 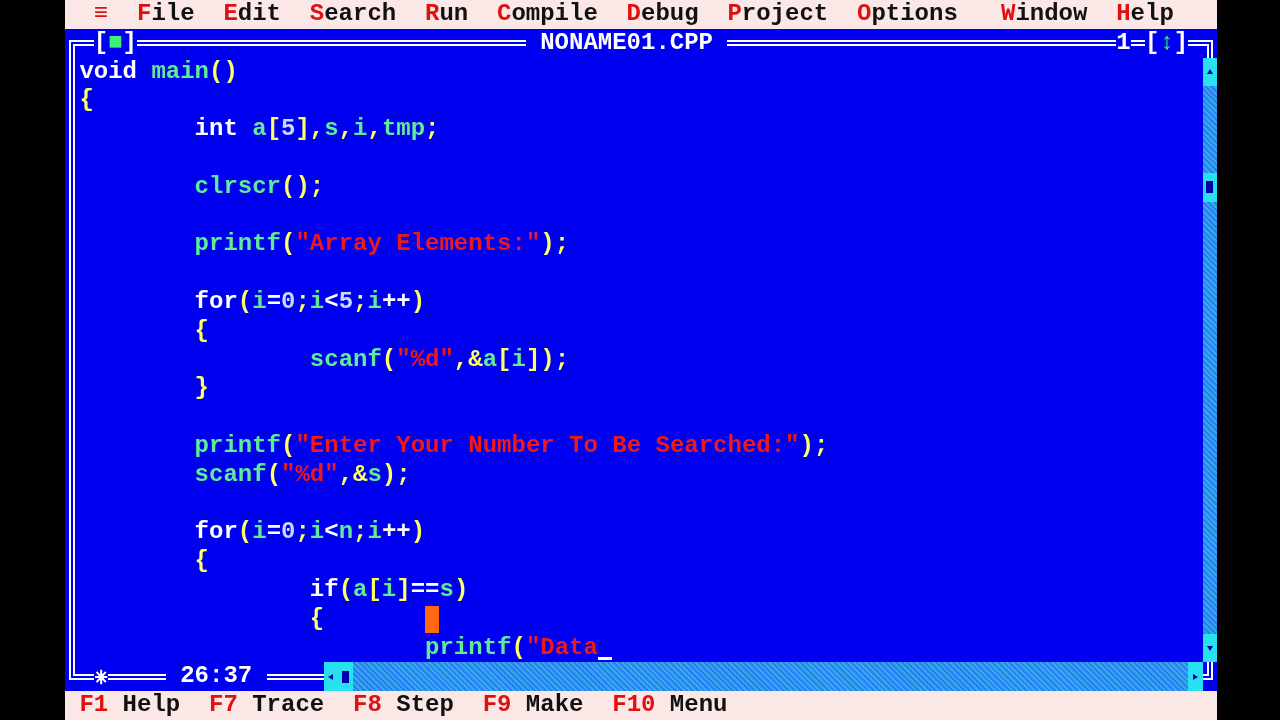 I want to click on menu-item: File, so click(x=165, y=14).